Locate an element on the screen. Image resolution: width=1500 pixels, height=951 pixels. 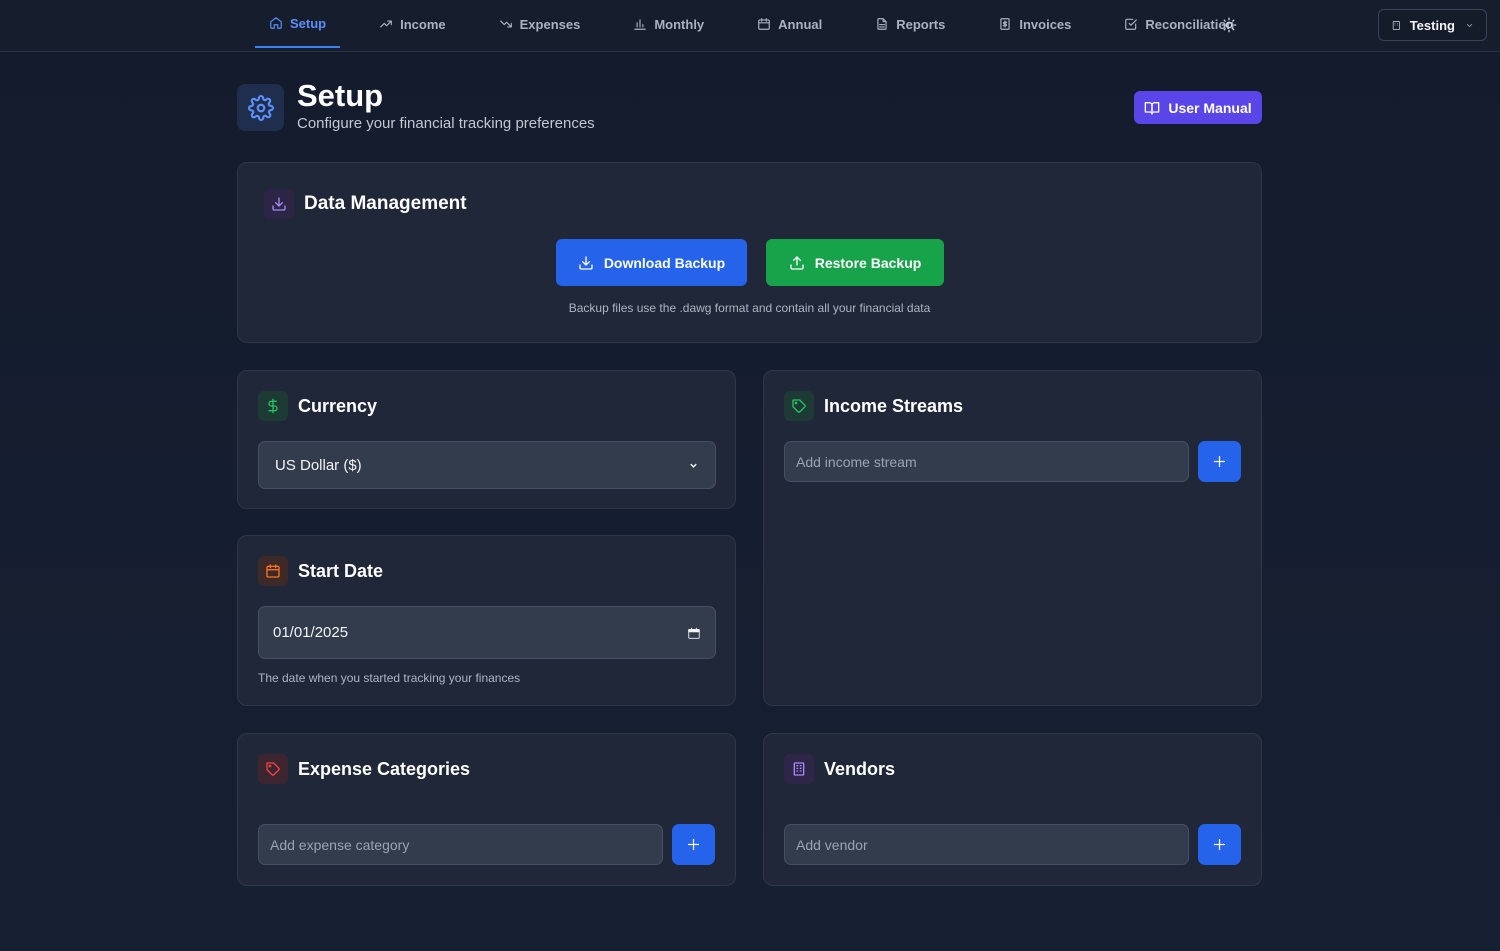
user-manual-label: User Manual is located at coordinates (1210, 107).